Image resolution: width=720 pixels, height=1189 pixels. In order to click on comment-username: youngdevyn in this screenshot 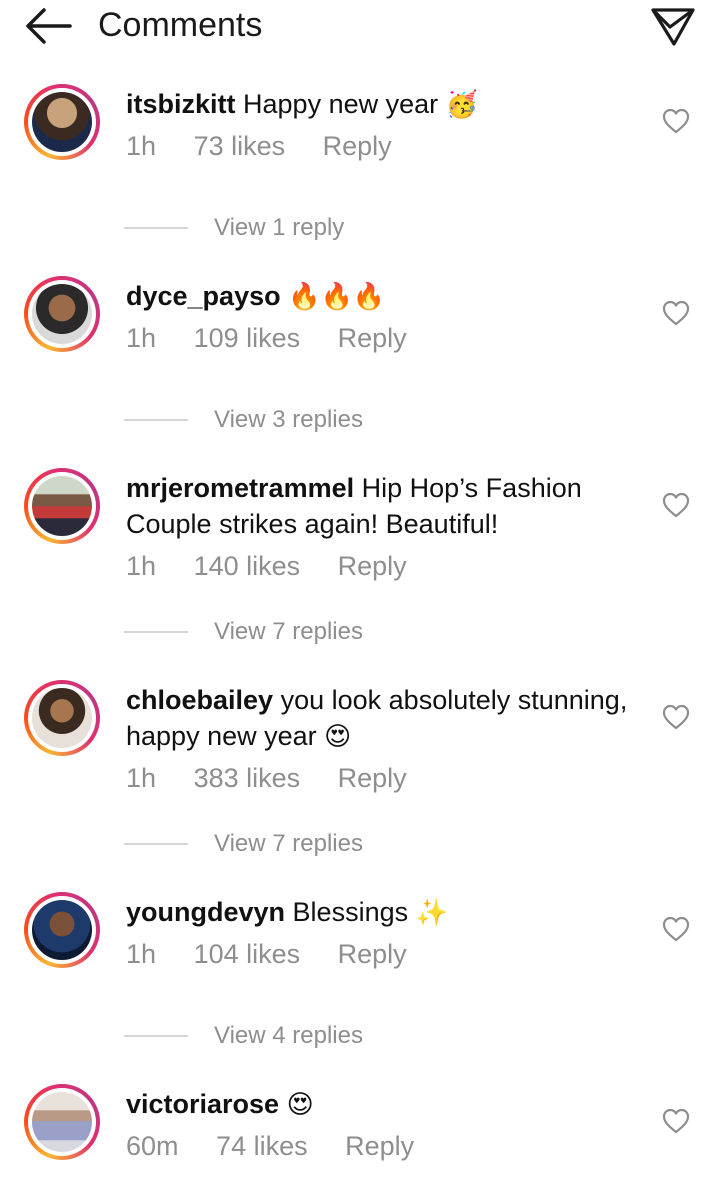, I will do `click(205, 912)`.